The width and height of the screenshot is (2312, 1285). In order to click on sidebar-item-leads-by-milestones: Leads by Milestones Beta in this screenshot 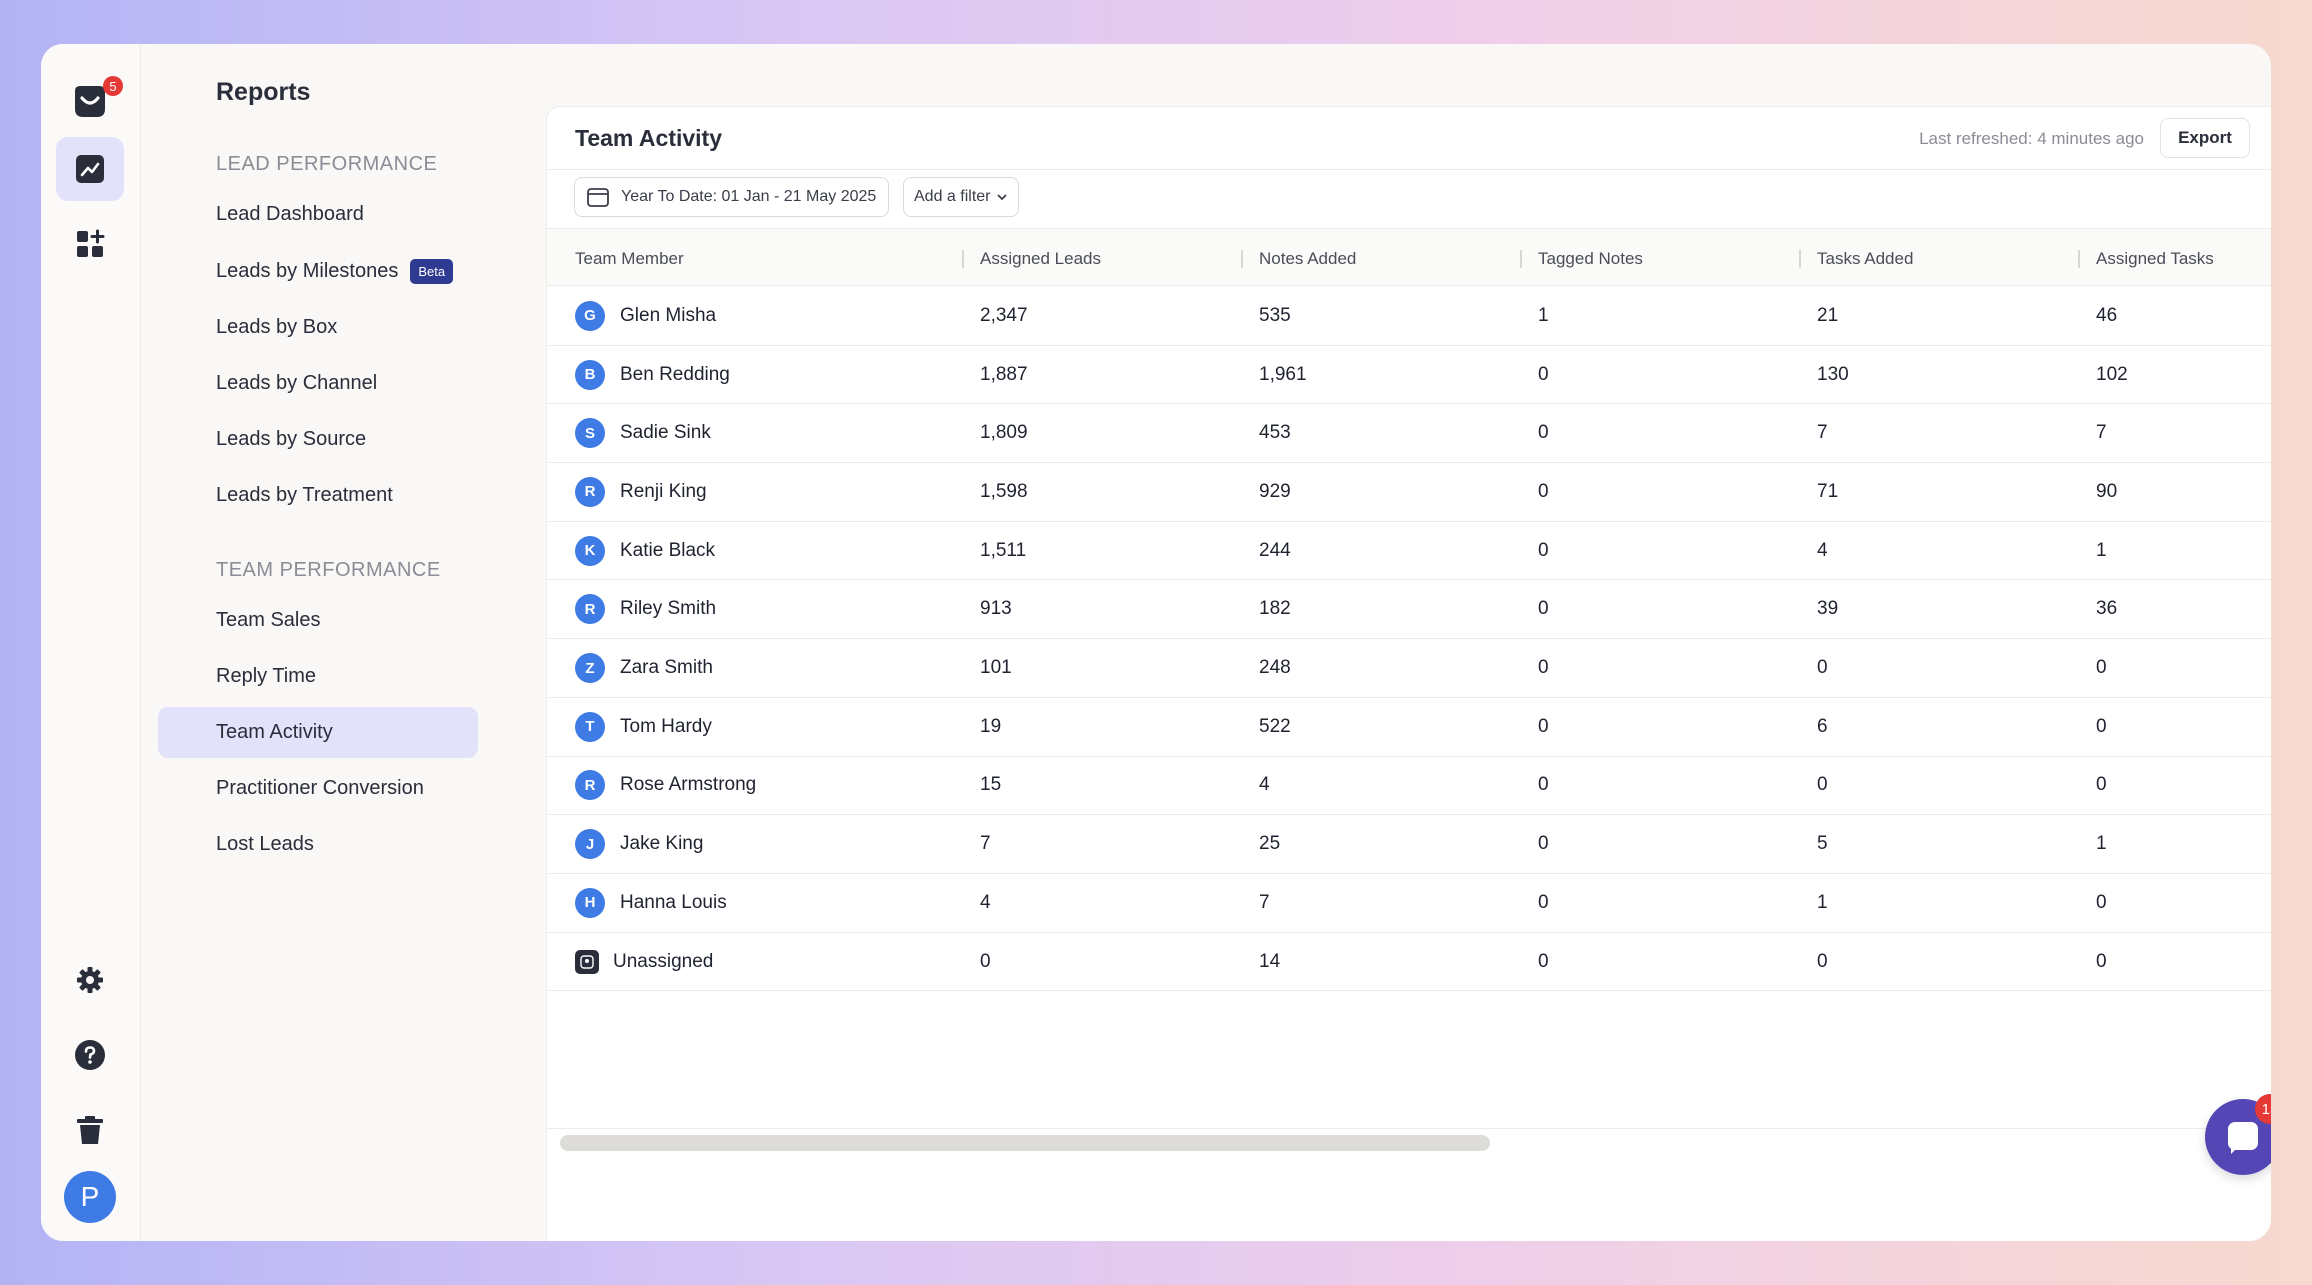, I will do `click(318, 271)`.